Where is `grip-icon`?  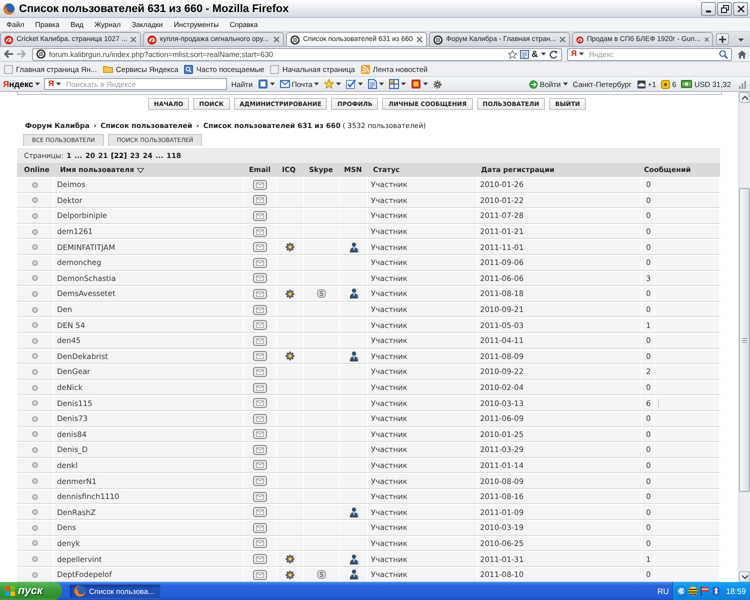
grip-icon is located at coordinates (744, 340).